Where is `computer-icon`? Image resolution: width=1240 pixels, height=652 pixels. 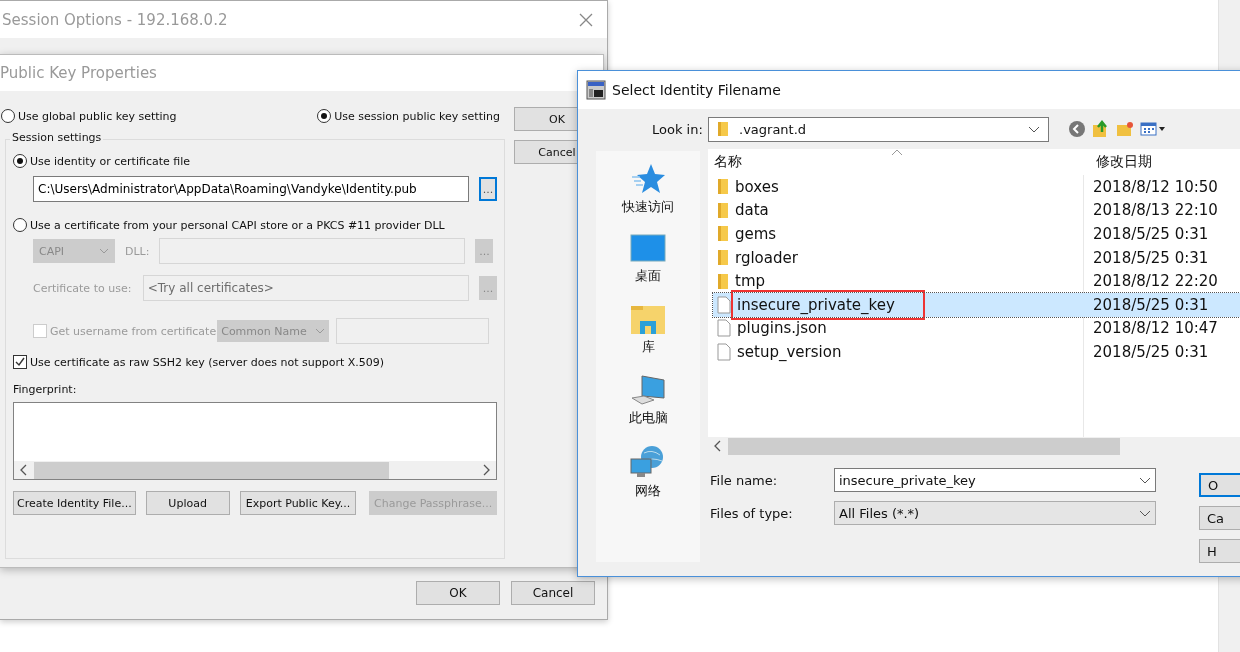
computer-icon is located at coordinates (648, 390).